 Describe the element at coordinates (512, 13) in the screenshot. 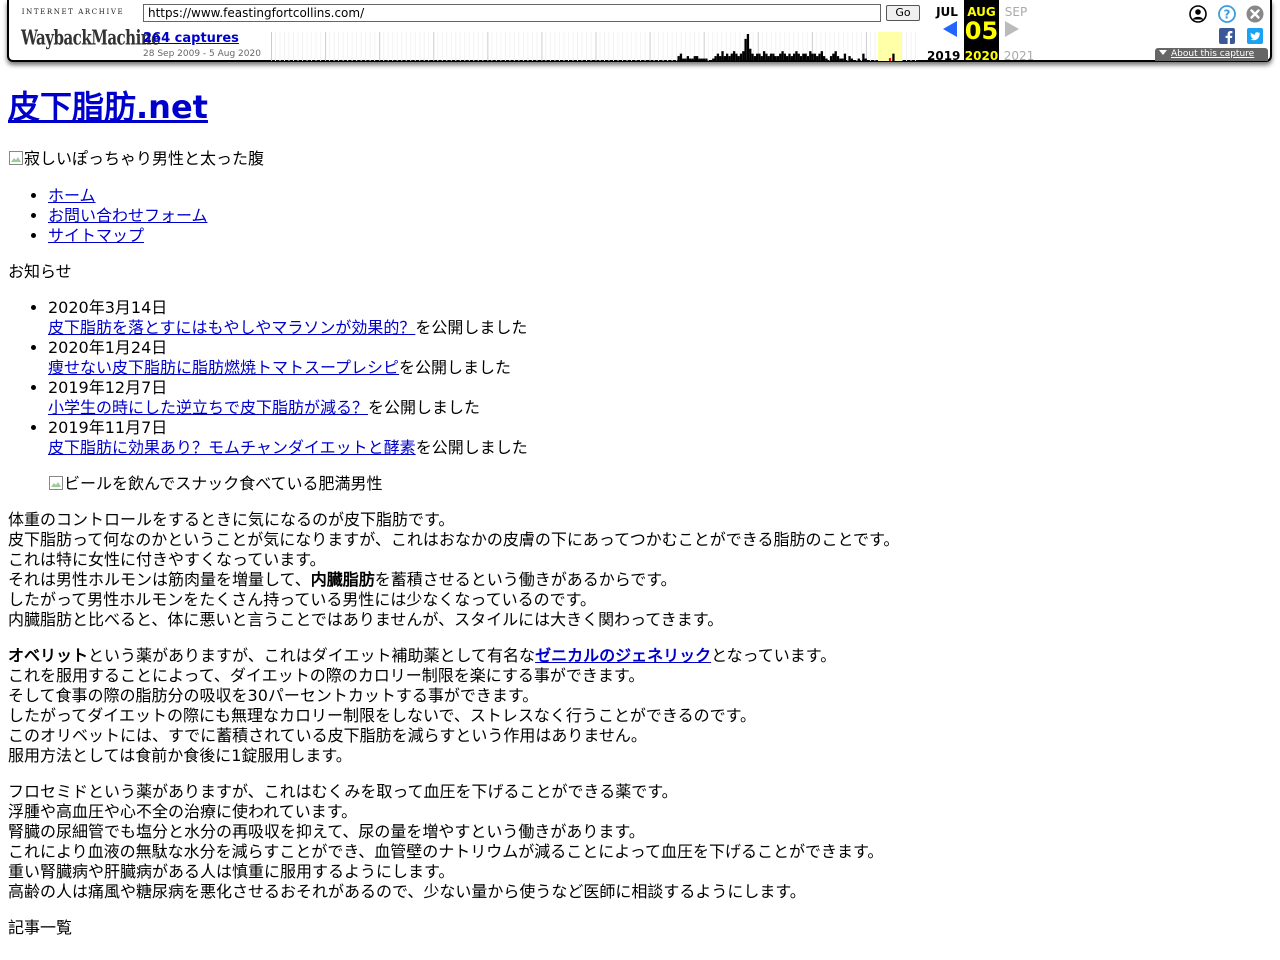

I see `wayback-url-input: https://www.feastingfortcollins.com/` at that location.